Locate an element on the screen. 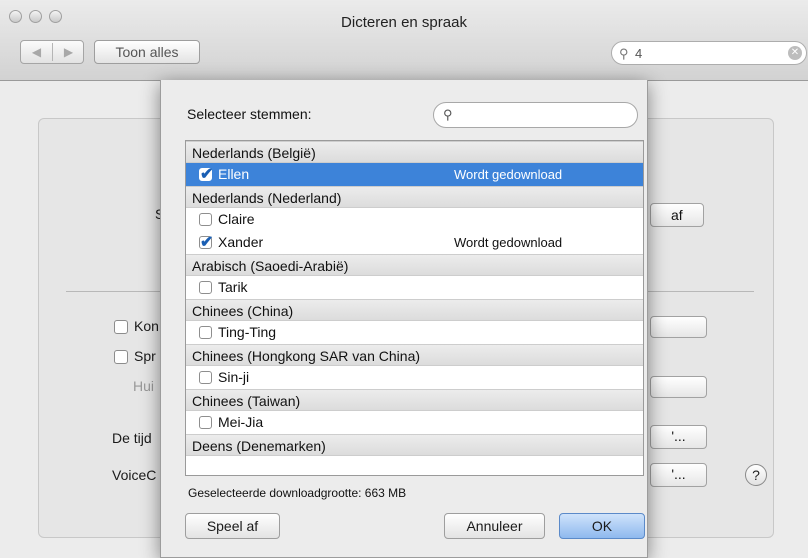  show-all-button: Toon alles is located at coordinates (147, 52).